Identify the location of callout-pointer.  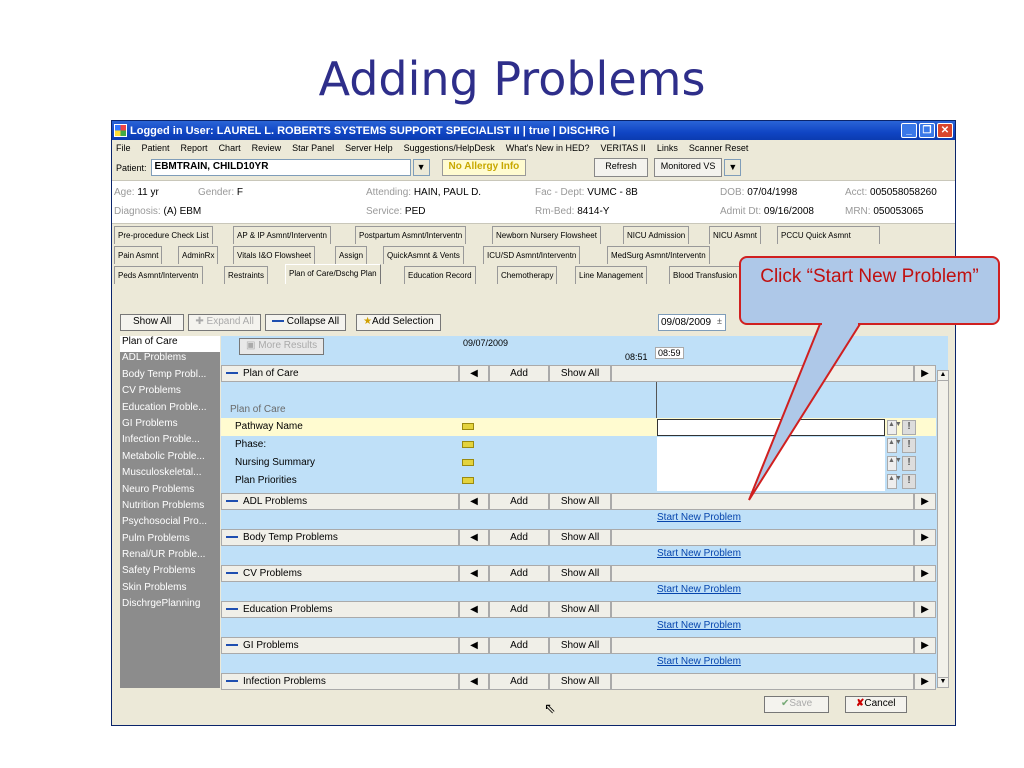
(805, 411).